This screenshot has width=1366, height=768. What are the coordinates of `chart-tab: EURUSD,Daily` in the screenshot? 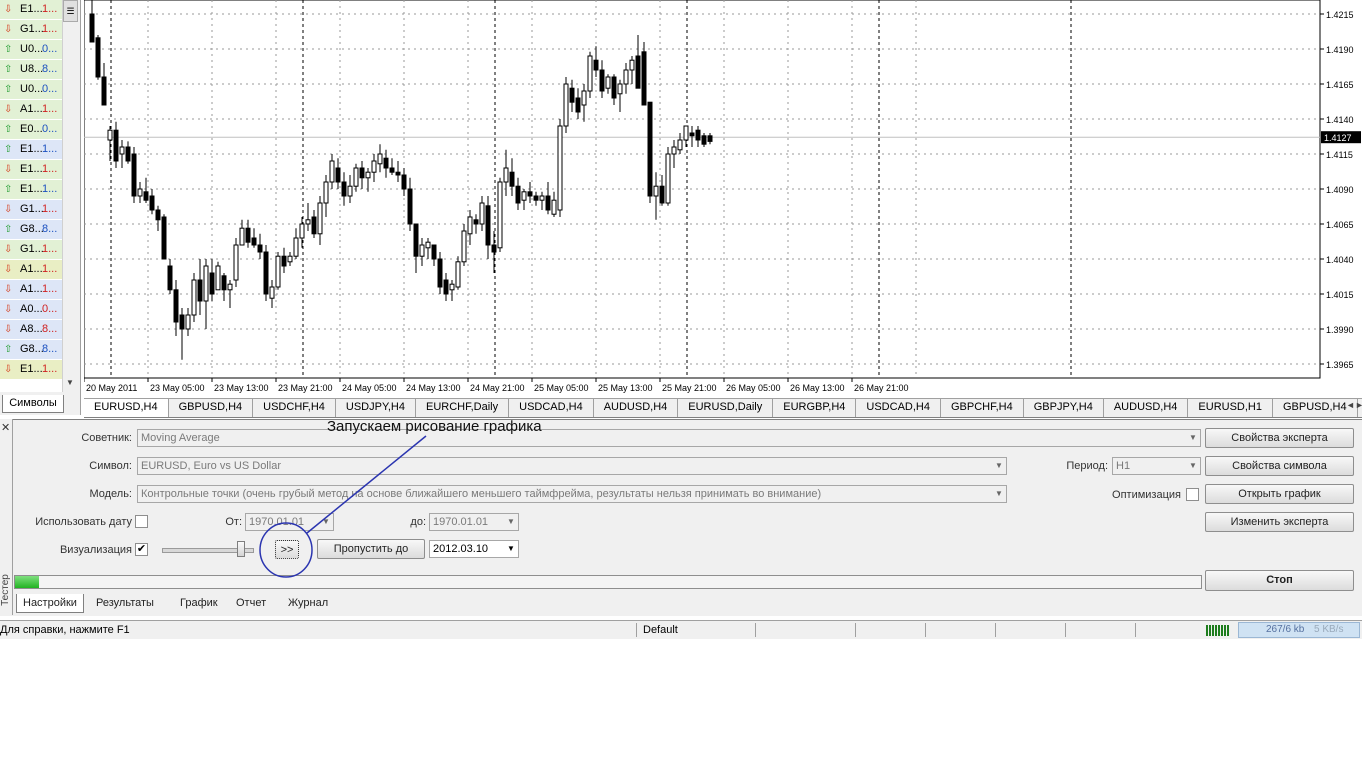 It's located at (726, 408).